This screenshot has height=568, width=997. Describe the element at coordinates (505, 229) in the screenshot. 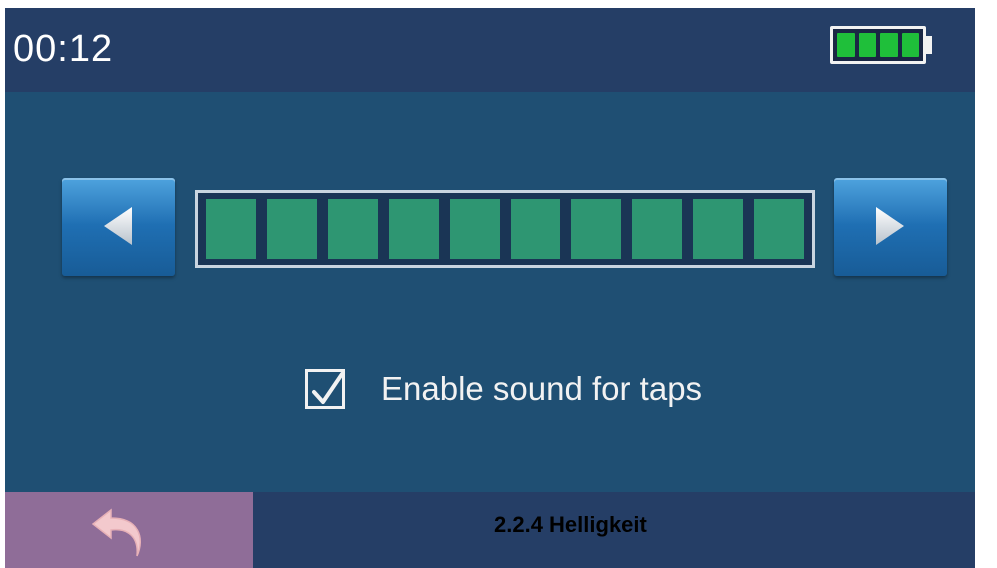

I see `brightness-track` at that location.